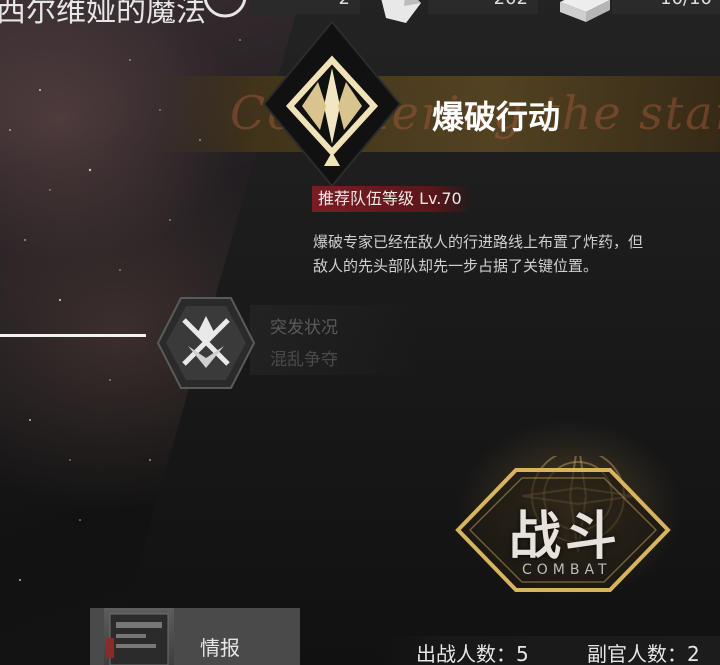 The image size is (720, 665). I want to click on adjutant-count: 副官人数：2, so click(643, 653).